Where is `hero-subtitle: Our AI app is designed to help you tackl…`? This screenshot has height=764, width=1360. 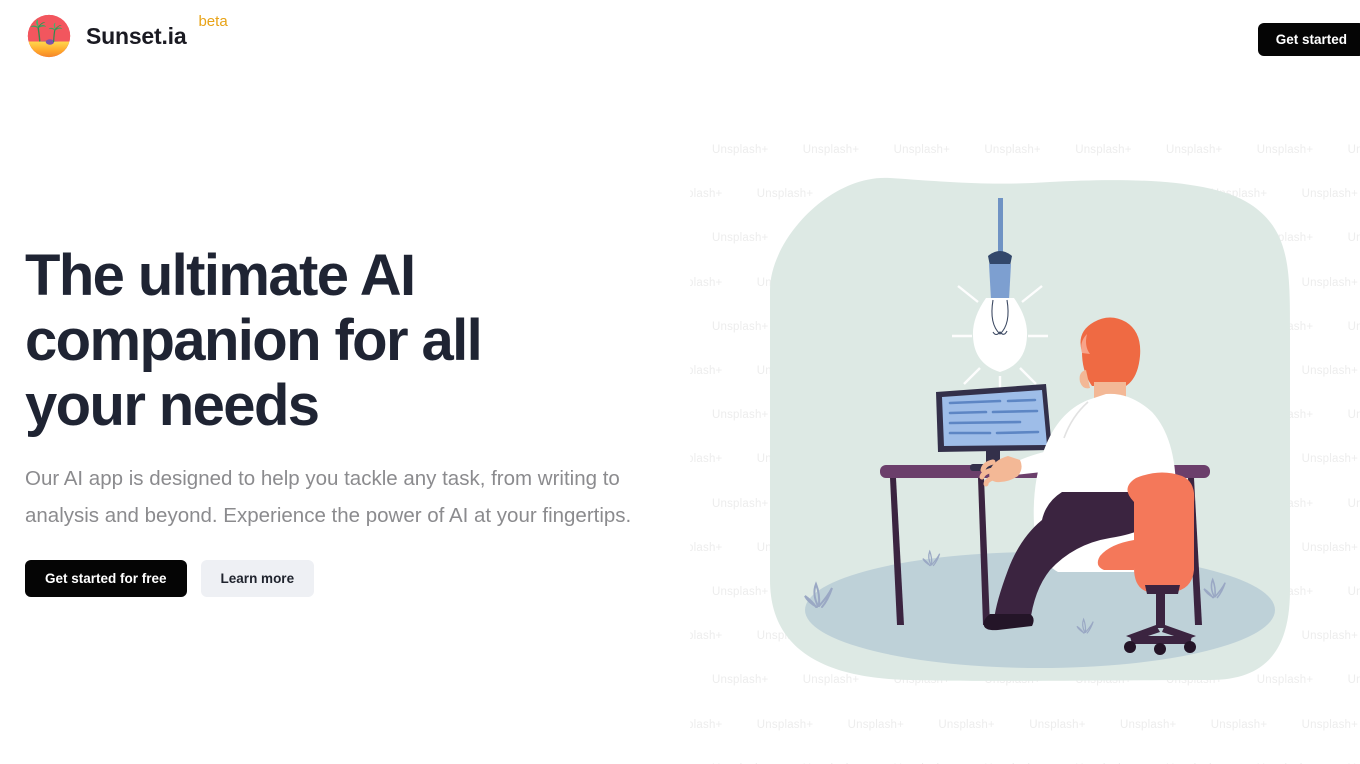
hero-subtitle: Our AI app is designed to help you tackl… is located at coordinates (328, 497).